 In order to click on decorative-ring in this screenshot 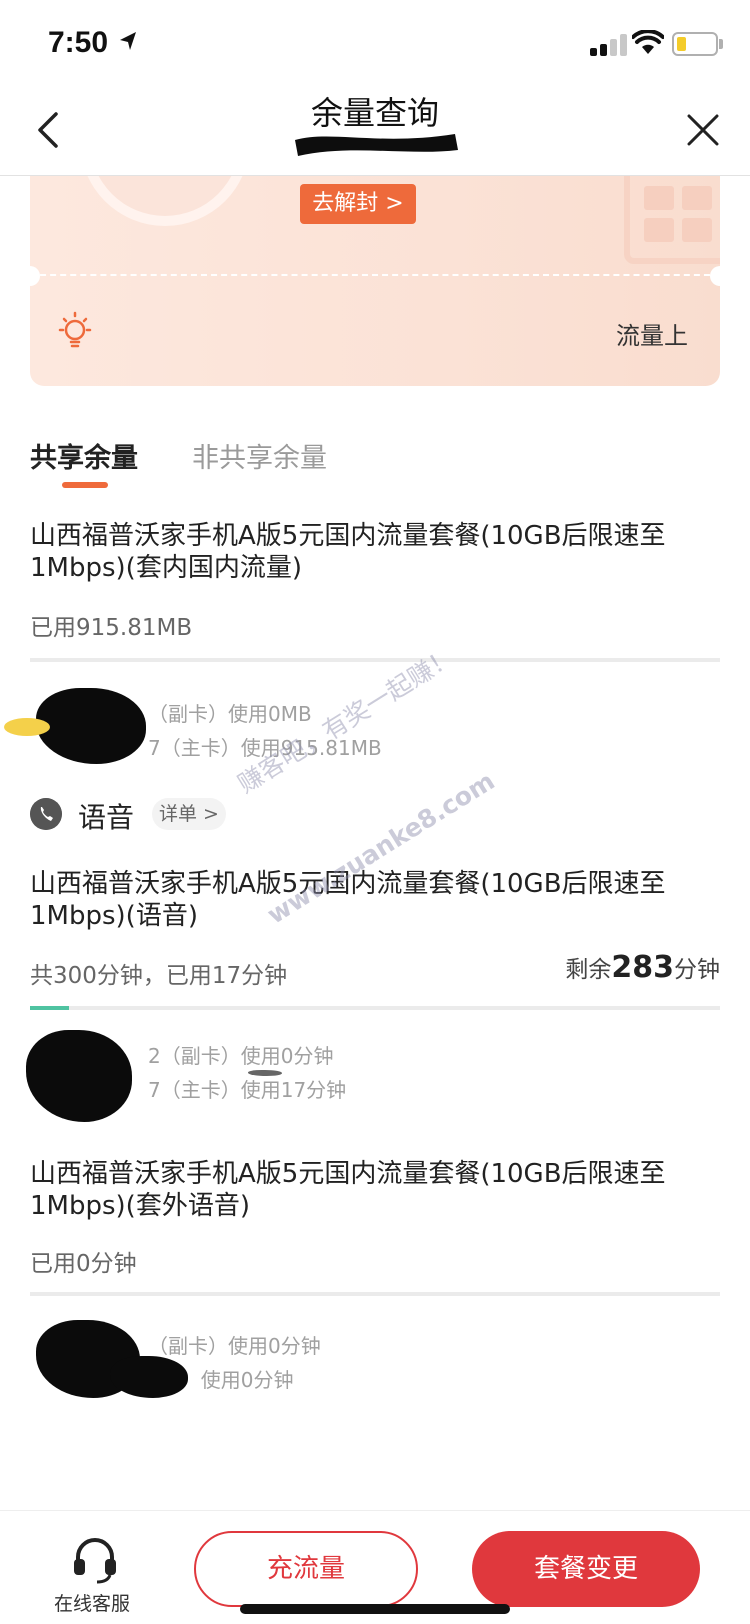, I will do `click(165, 201)`.